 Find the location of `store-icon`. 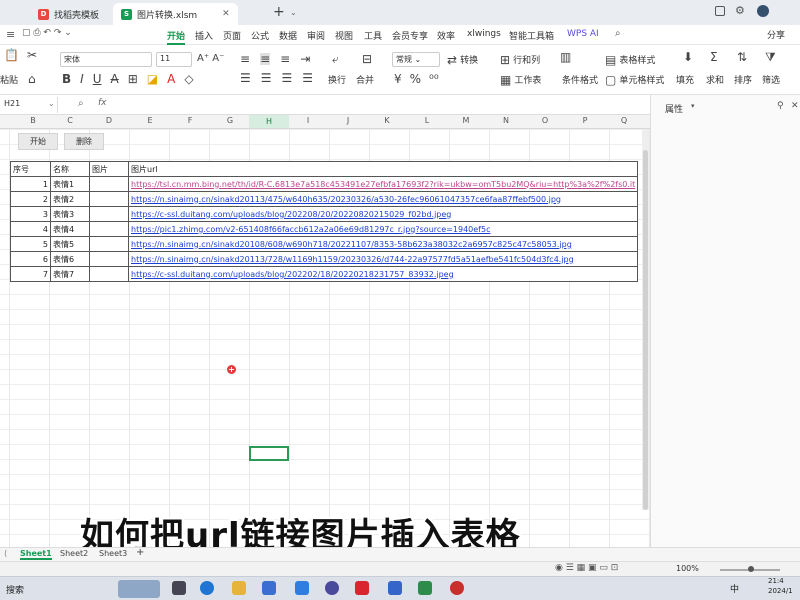

store-icon is located at coordinates (302, 588).